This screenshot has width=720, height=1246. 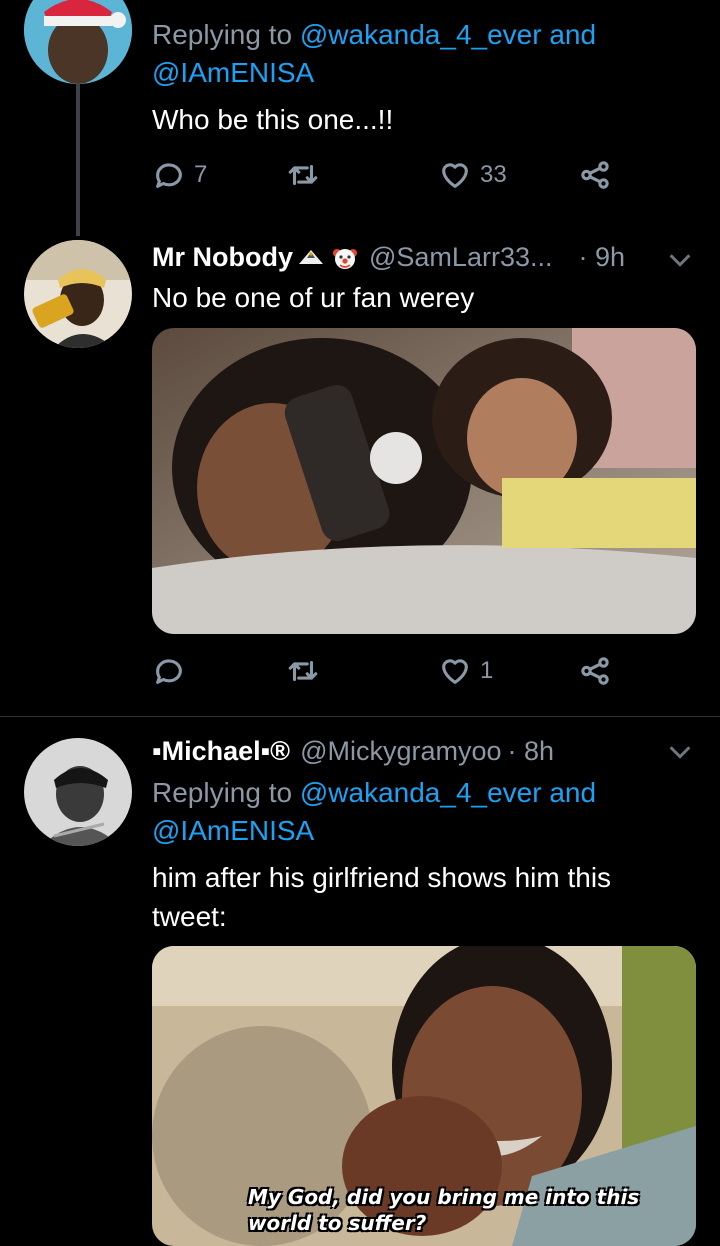 What do you see at coordinates (273, 119) in the screenshot?
I see `tweet-text-1: Who be this one...!!` at bounding box center [273, 119].